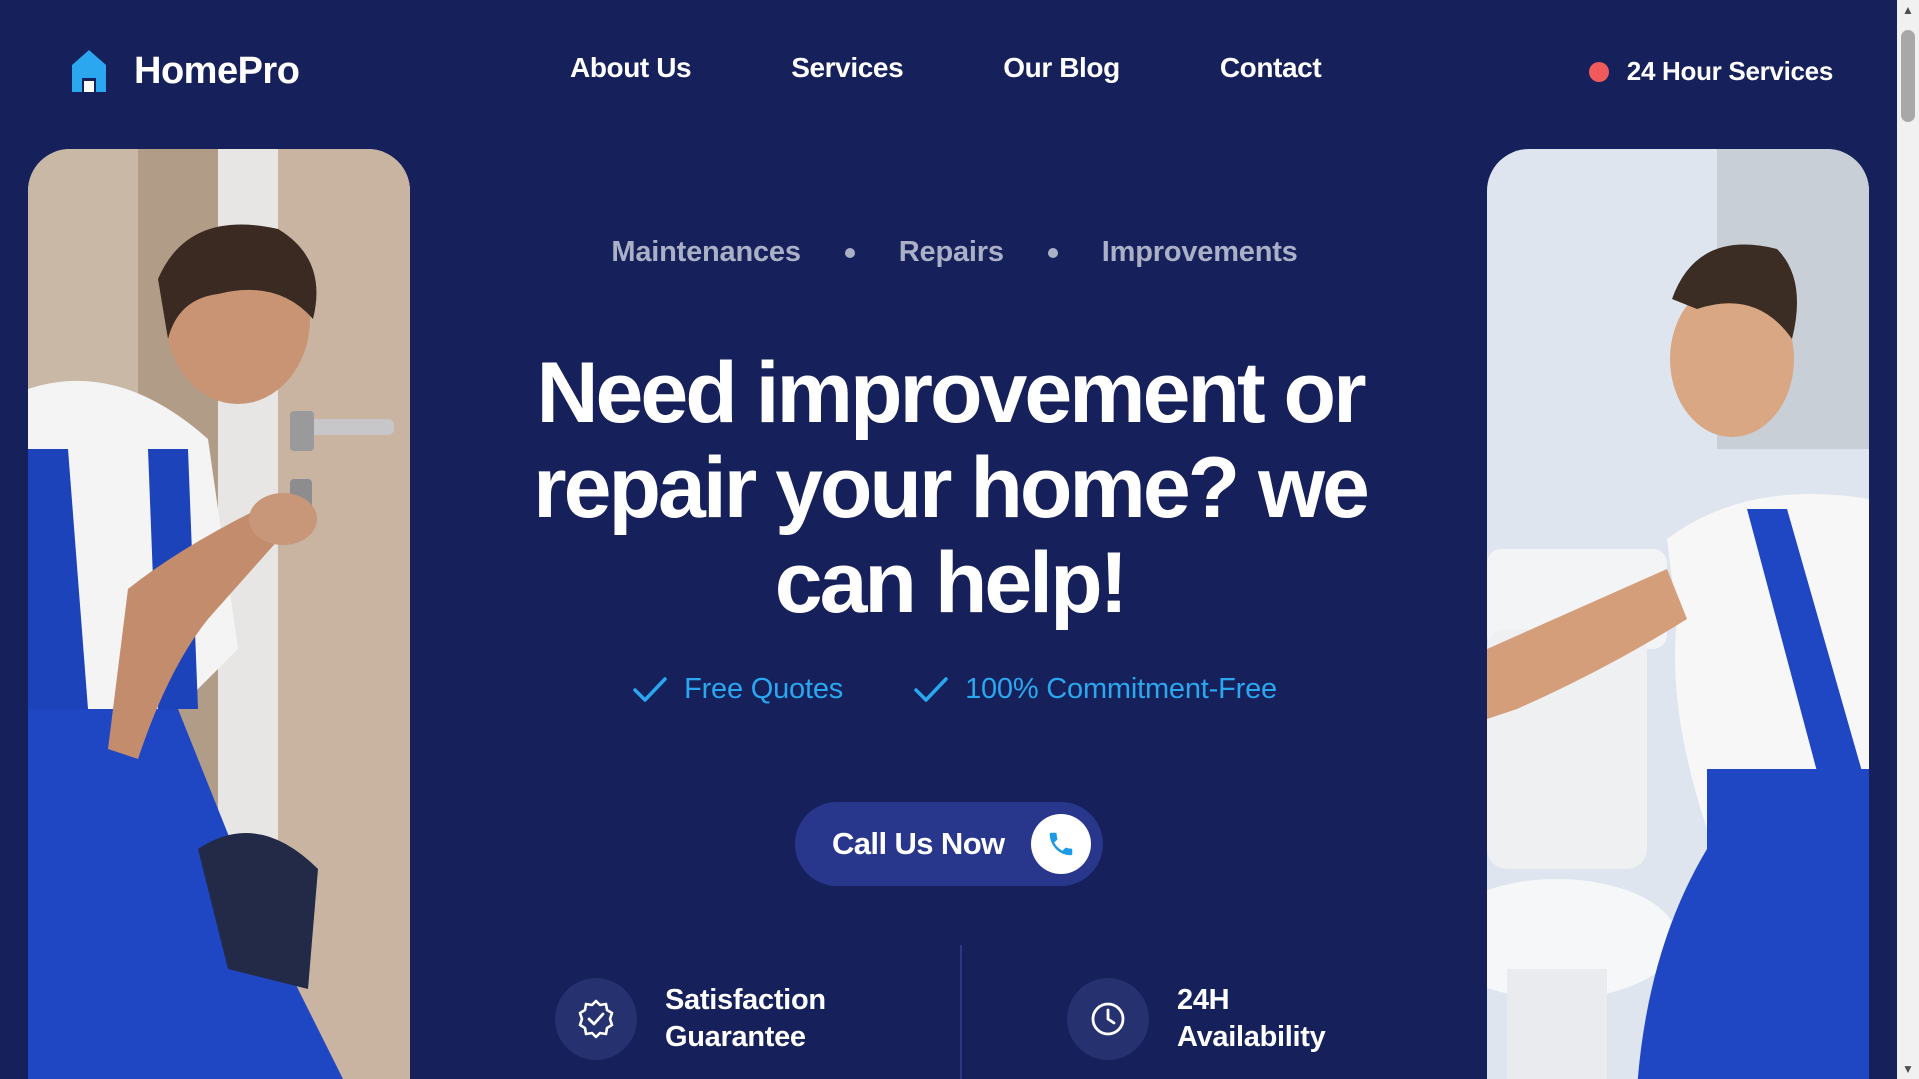 Image resolution: width=1919 pixels, height=1079 pixels. Describe the element at coordinates (1251, 1019) in the screenshot. I see `feature-label: 24H Availability` at that location.